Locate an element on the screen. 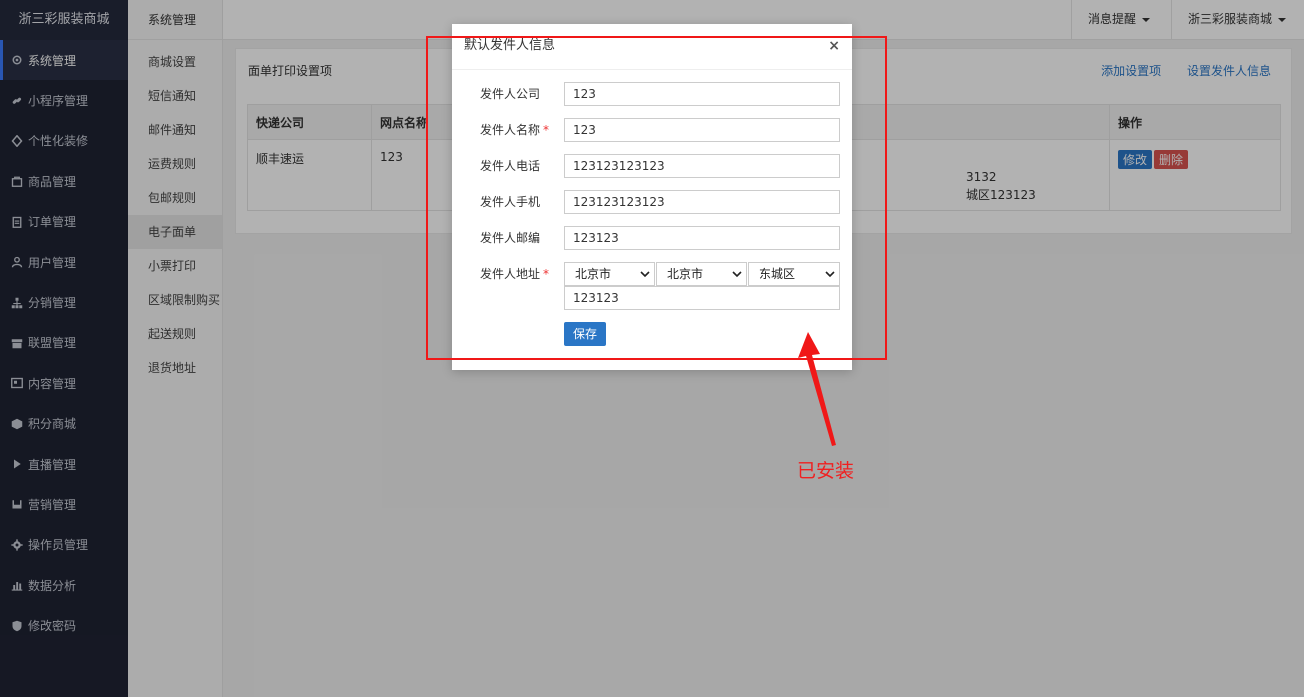  annotation-arrow-icon is located at coordinates (817, 389).